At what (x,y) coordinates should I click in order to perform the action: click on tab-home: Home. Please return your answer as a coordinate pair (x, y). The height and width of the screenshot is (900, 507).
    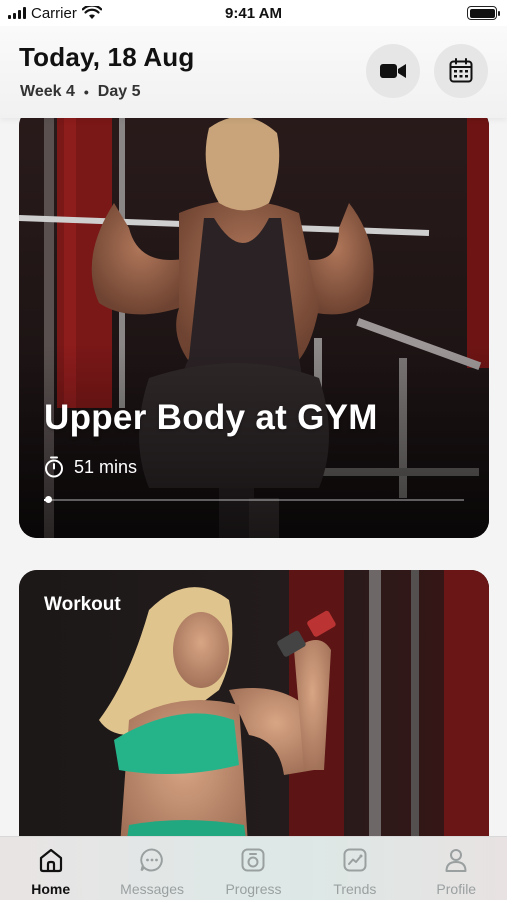
    Looking at the image, I should click on (50, 871).